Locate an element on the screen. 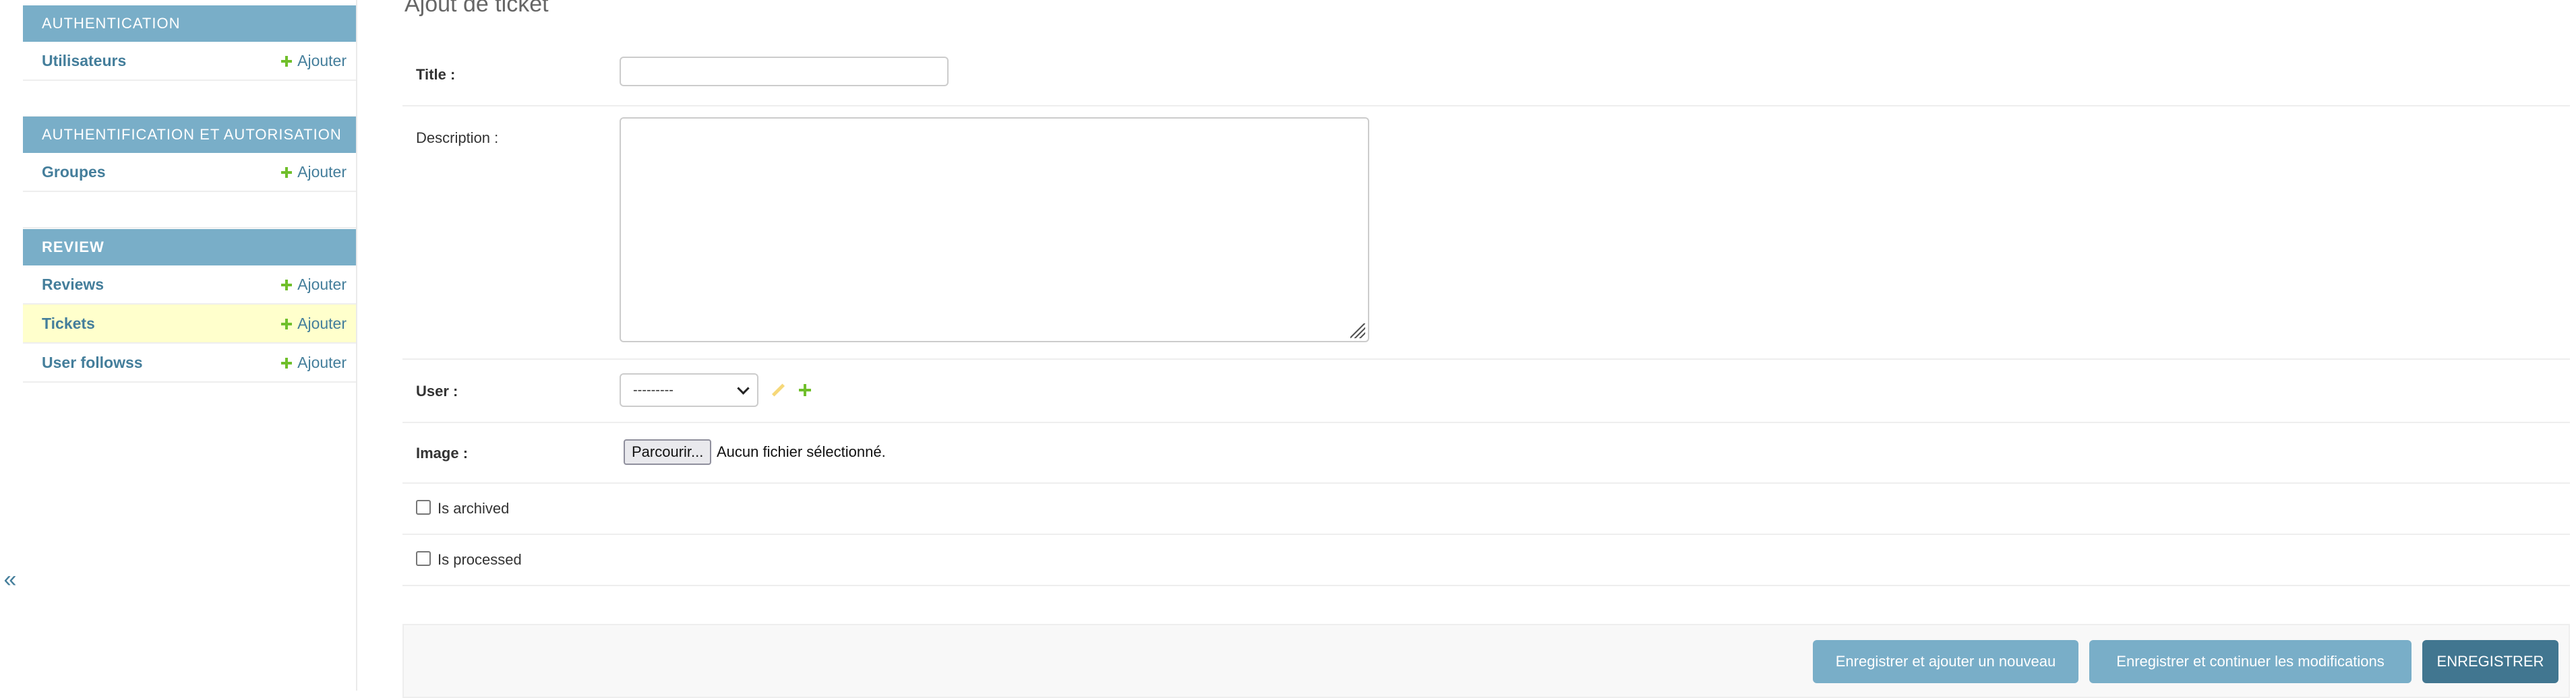 The width and height of the screenshot is (2576, 698). sidebar-item-utilisateurs: Utilisateurs Ajouter is located at coordinates (189, 61).